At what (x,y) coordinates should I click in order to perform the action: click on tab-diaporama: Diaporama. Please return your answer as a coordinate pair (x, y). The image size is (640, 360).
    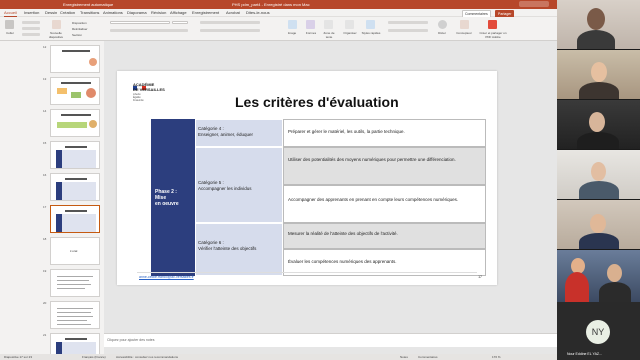
    Looking at the image, I should click on (137, 13).